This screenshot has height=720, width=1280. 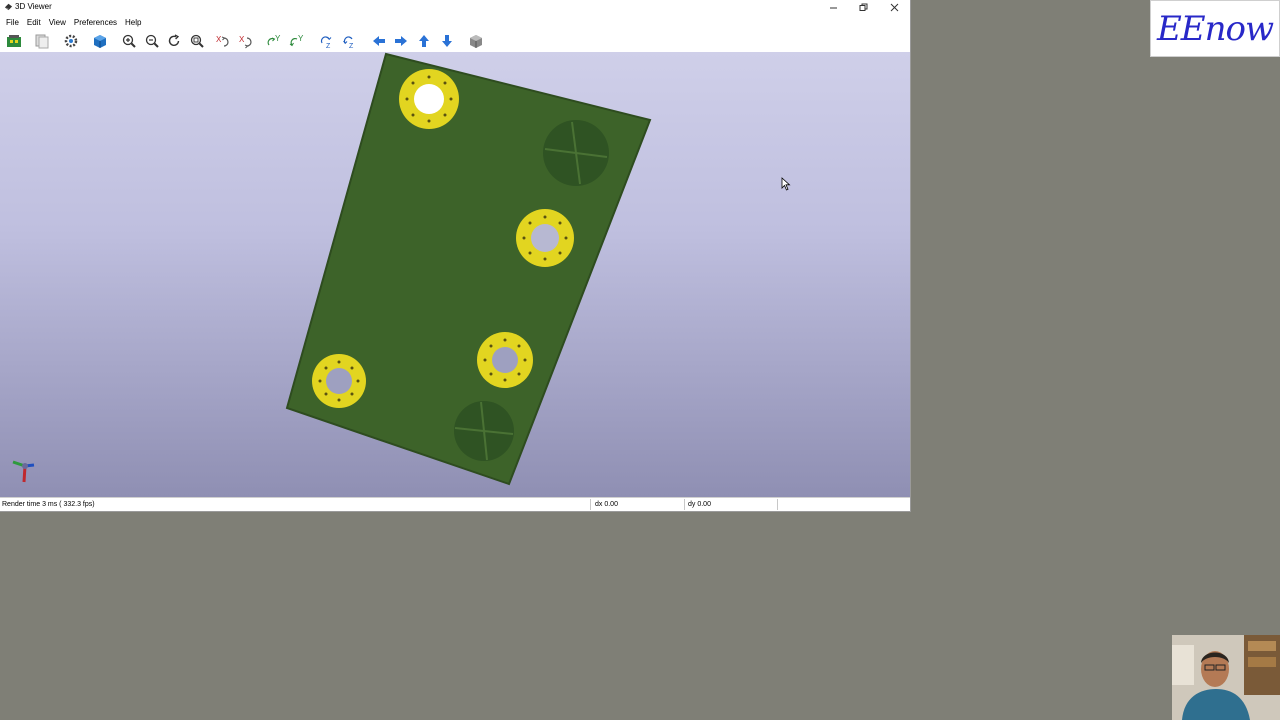 I want to click on unplated-hole-bottom, so click(x=484, y=431).